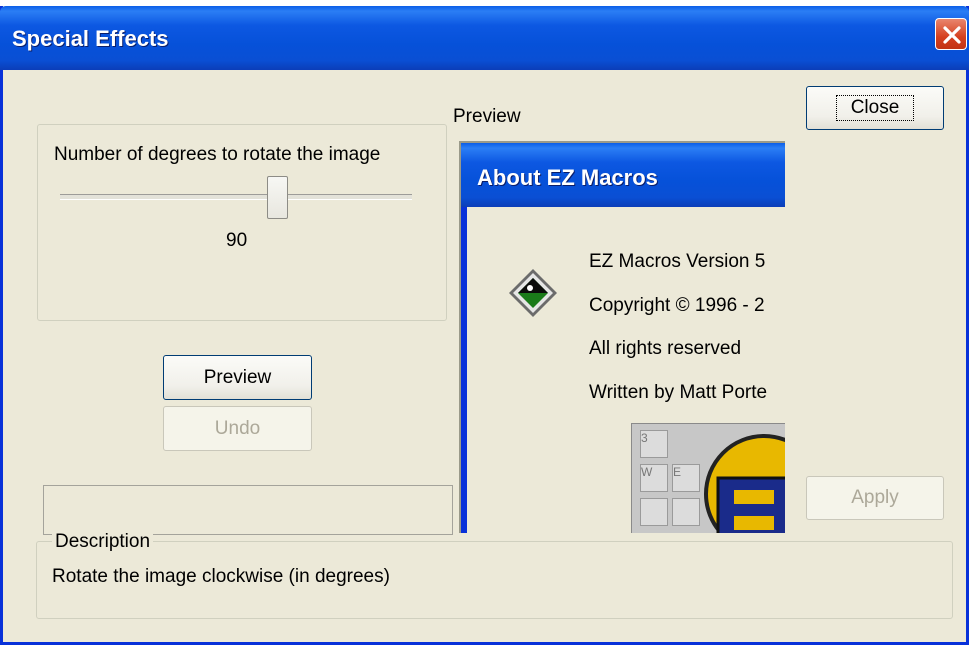 Image resolution: width=969 pixels, height=645 pixels. Describe the element at coordinates (654, 444) in the screenshot. I see `keyboard-key: 3` at that location.